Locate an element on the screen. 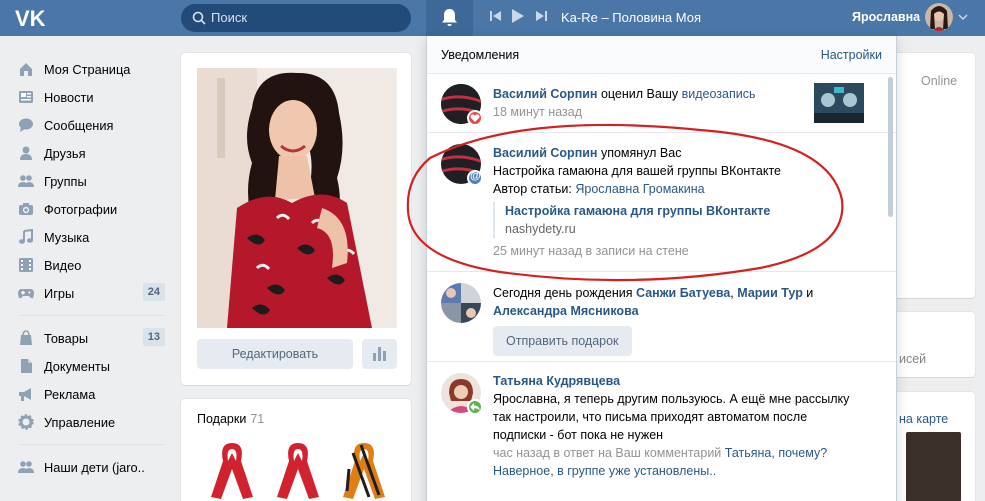 This screenshot has width=985, height=501. friends-icon is located at coordinates (26, 153).